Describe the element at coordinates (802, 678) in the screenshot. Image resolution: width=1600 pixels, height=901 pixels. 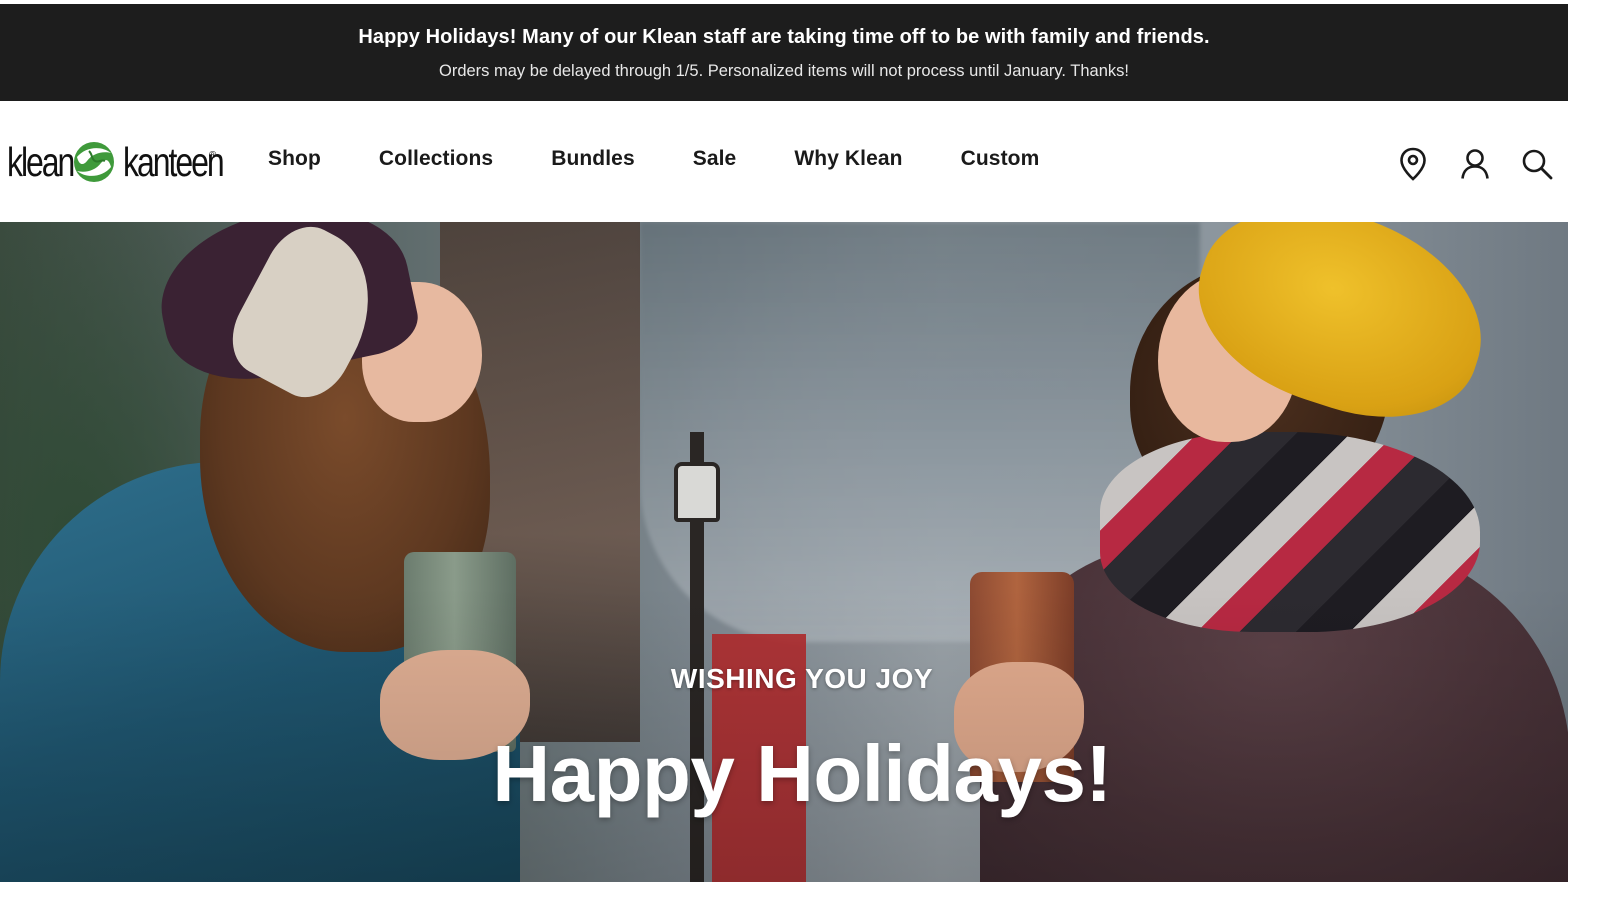
I see `hero-kicker: WISHING YOU JOY` at that location.